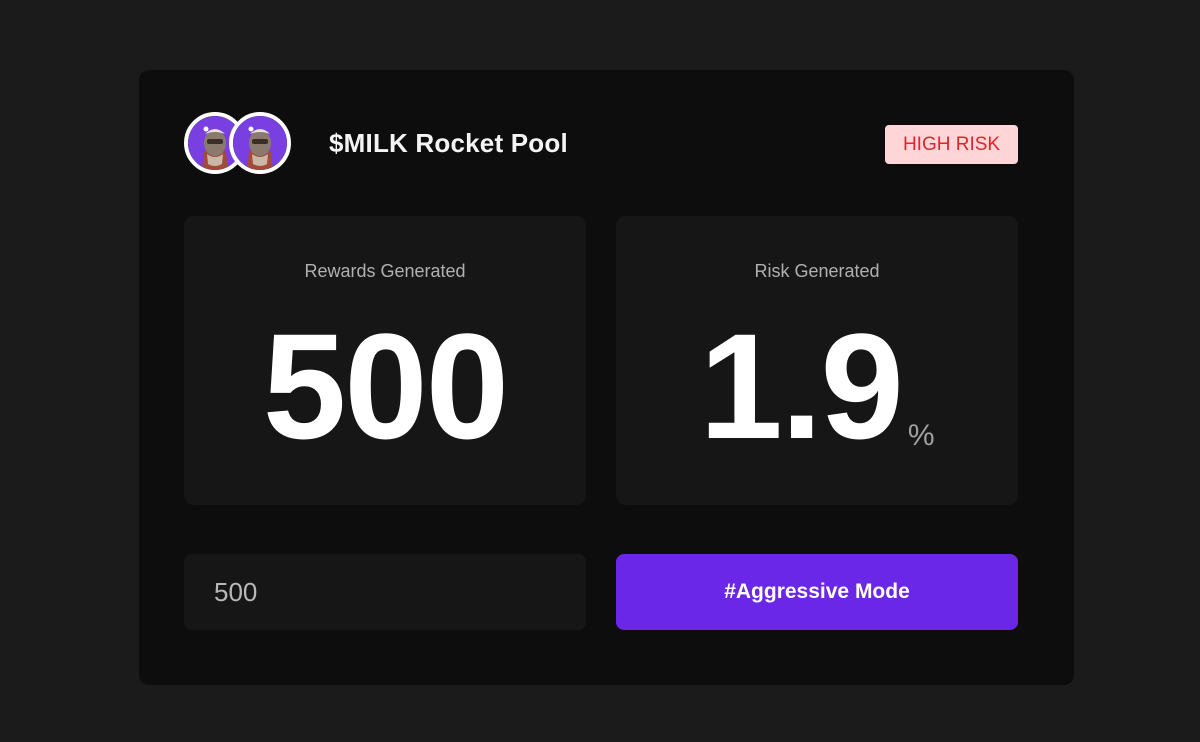 The height and width of the screenshot is (742, 1200). Describe the element at coordinates (385, 386) in the screenshot. I see `rewards-value: 500` at that location.